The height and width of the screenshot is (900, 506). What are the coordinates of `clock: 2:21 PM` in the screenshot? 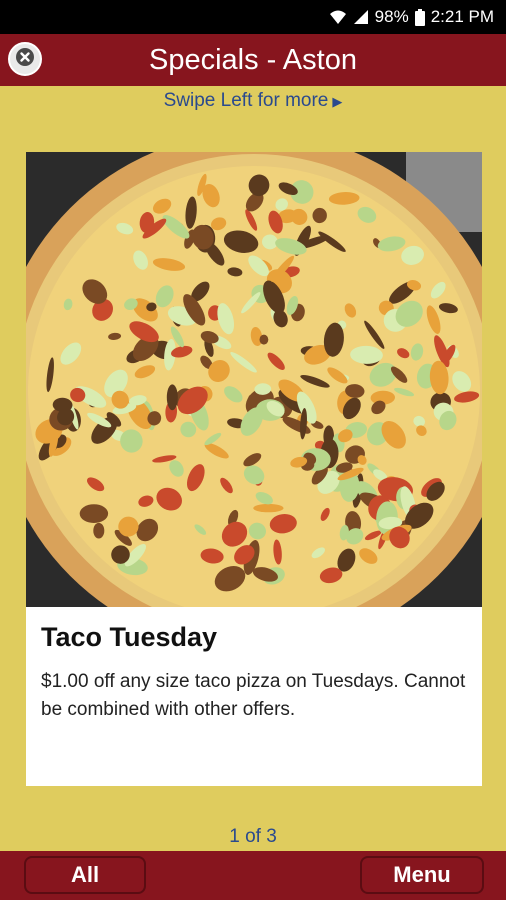 It's located at (462, 16).